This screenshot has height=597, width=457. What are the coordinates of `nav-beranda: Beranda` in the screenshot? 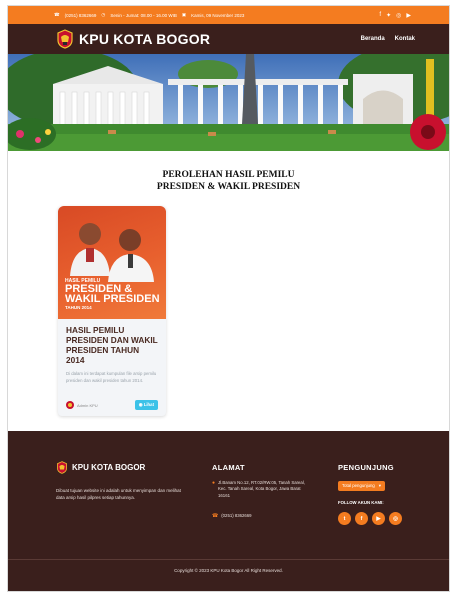 It's located at (373, 39).